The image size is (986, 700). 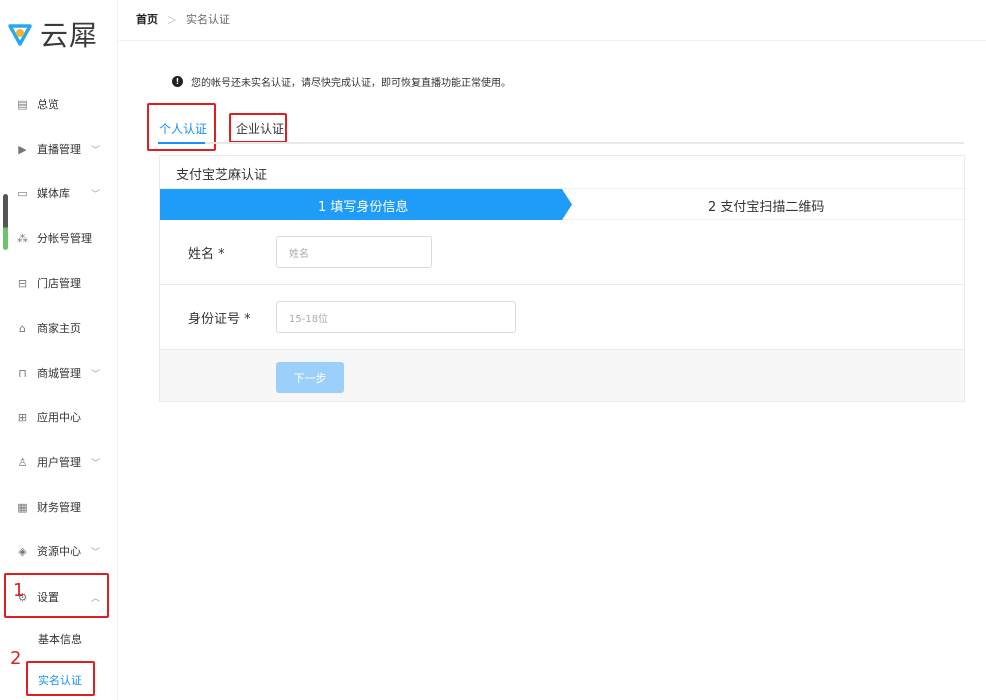 What do you see at coordinates (64, 238) in the screenshot?
I see `sidebar-item-label: 分帐号管理` at bounding box center [64, 238].